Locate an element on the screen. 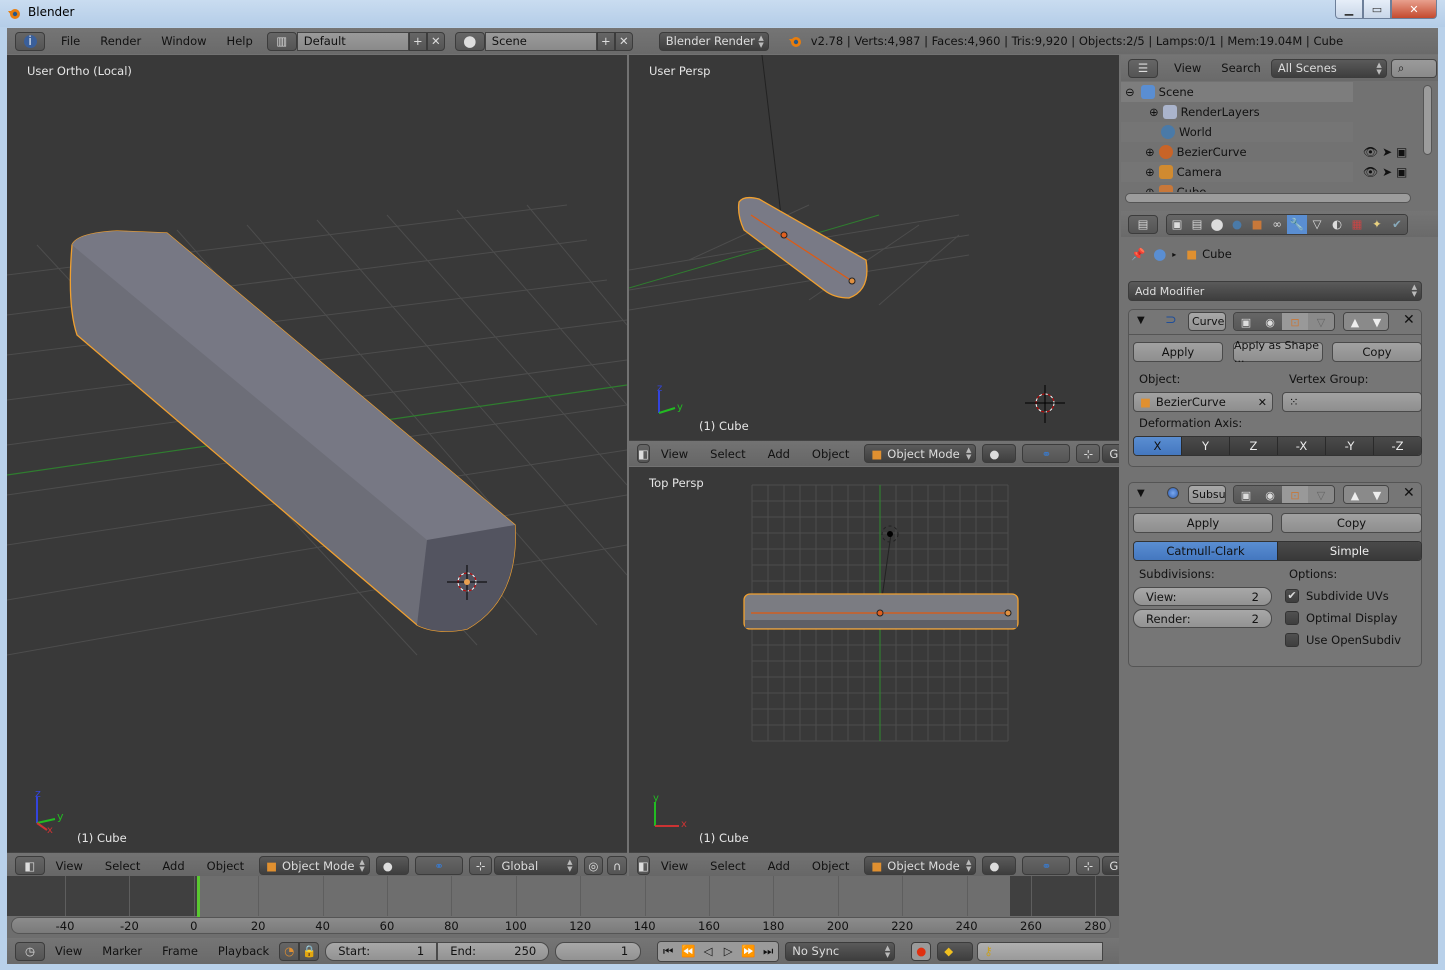 The height and width of the screenshot is (970, 1445). axis-neg-y: -Y is located at coordinates (1350, 446).